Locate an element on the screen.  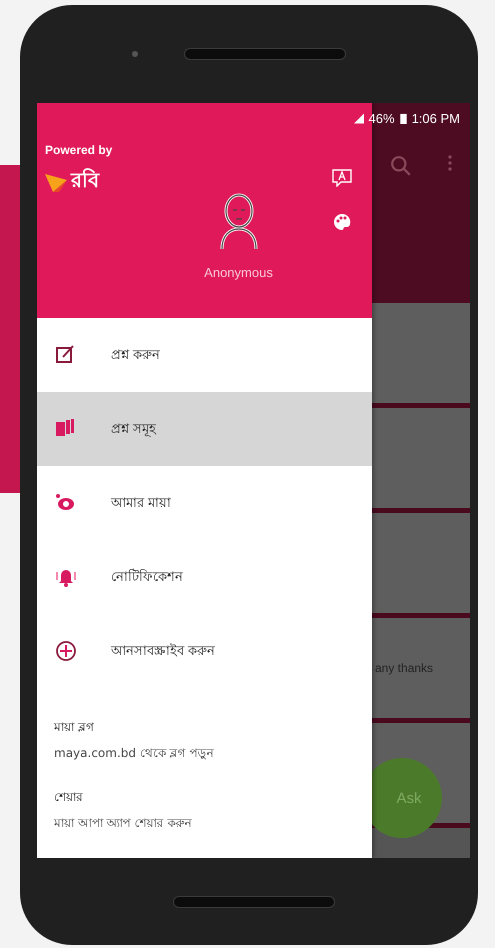
brand-logo-text: রবি is located at coordinates (85, 180).